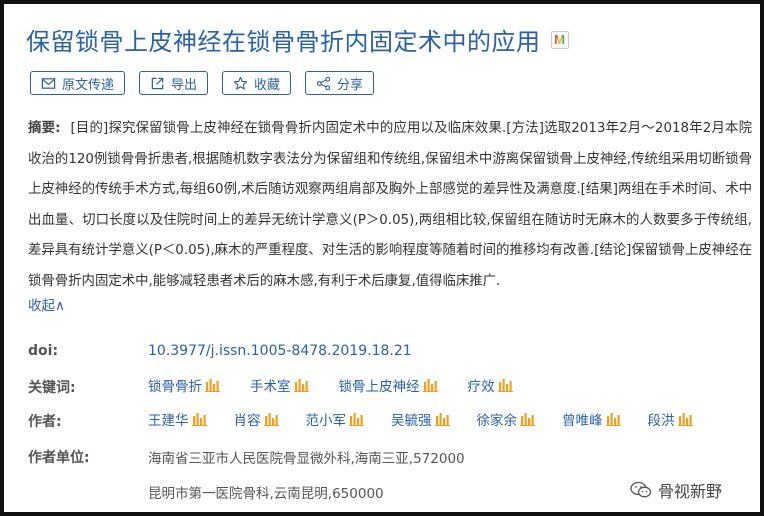  I want to click on doi-link: 10.3977/j.issn.1005-8478.2019.18.21, so click(280, 351).